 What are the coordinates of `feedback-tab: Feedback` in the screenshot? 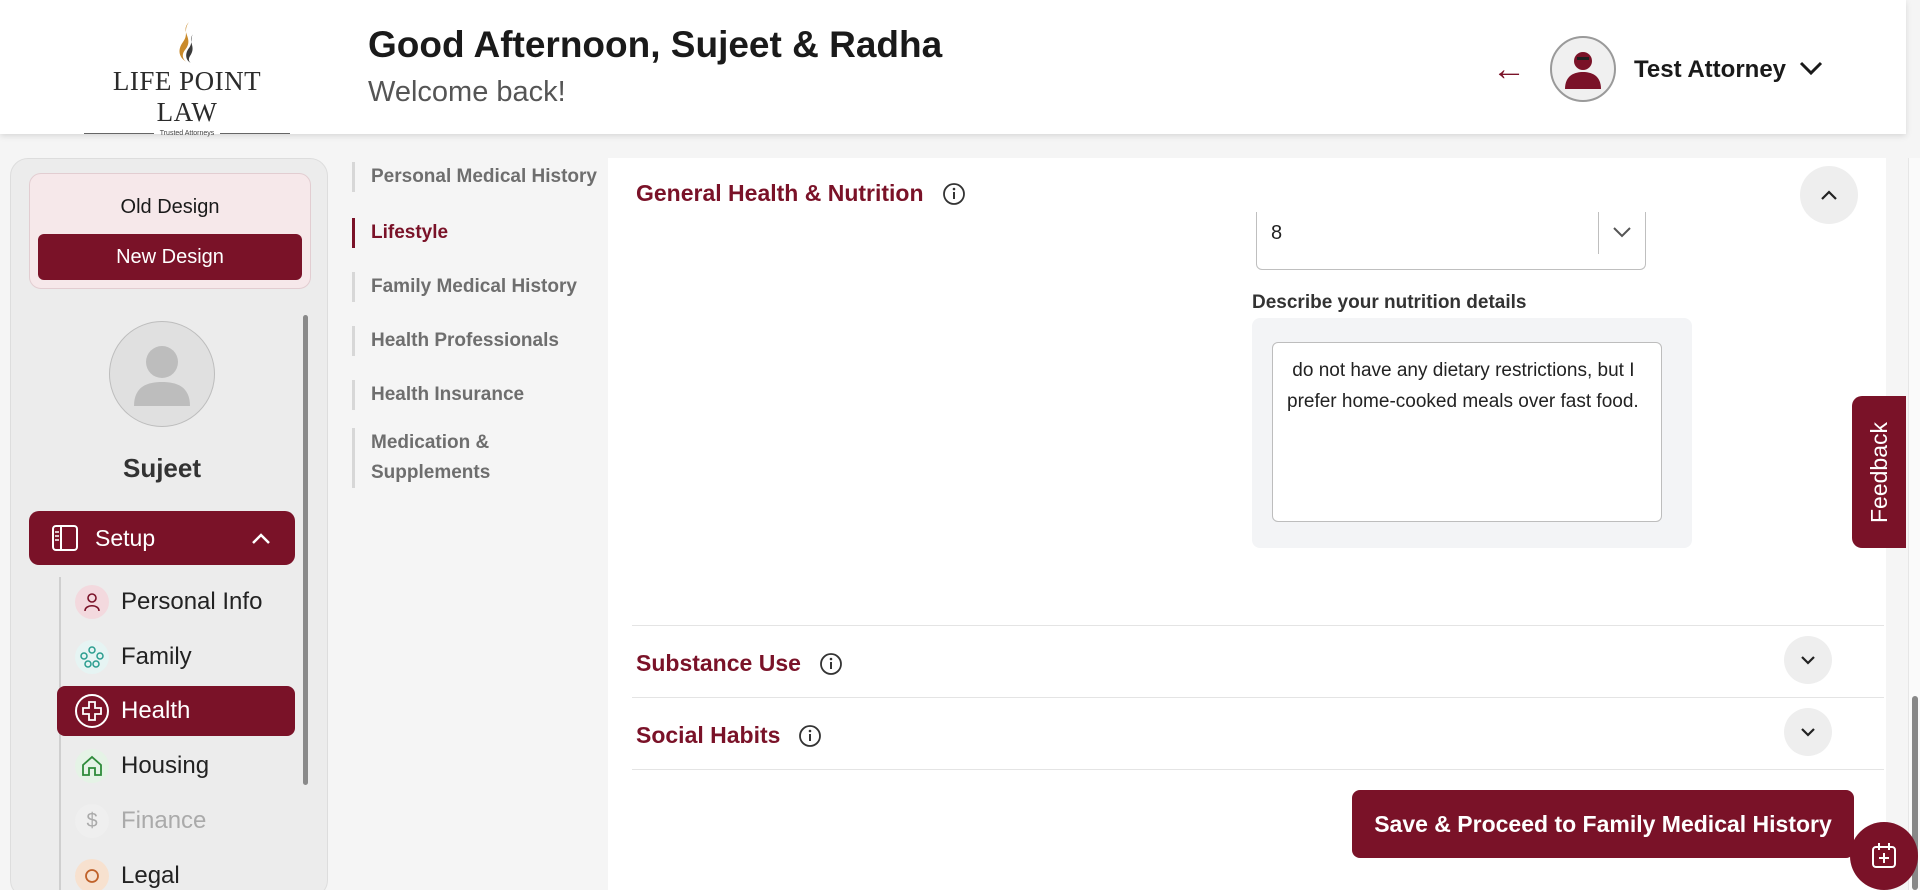 It's located at (1879, 472).